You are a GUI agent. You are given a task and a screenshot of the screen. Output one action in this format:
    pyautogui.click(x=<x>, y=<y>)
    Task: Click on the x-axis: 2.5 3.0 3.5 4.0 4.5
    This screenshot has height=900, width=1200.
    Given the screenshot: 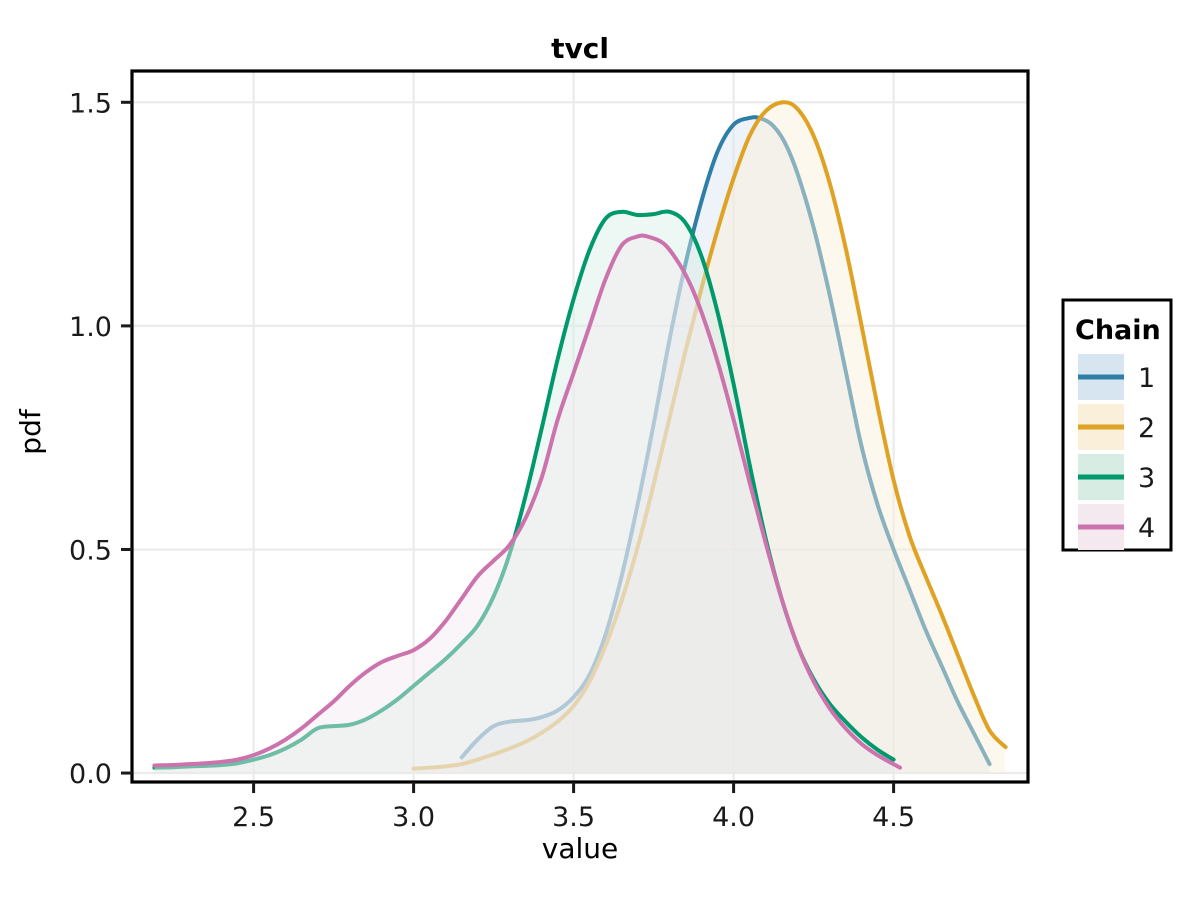 What is the action you would take?
    pyautogui.click(x=573, y=807)
    